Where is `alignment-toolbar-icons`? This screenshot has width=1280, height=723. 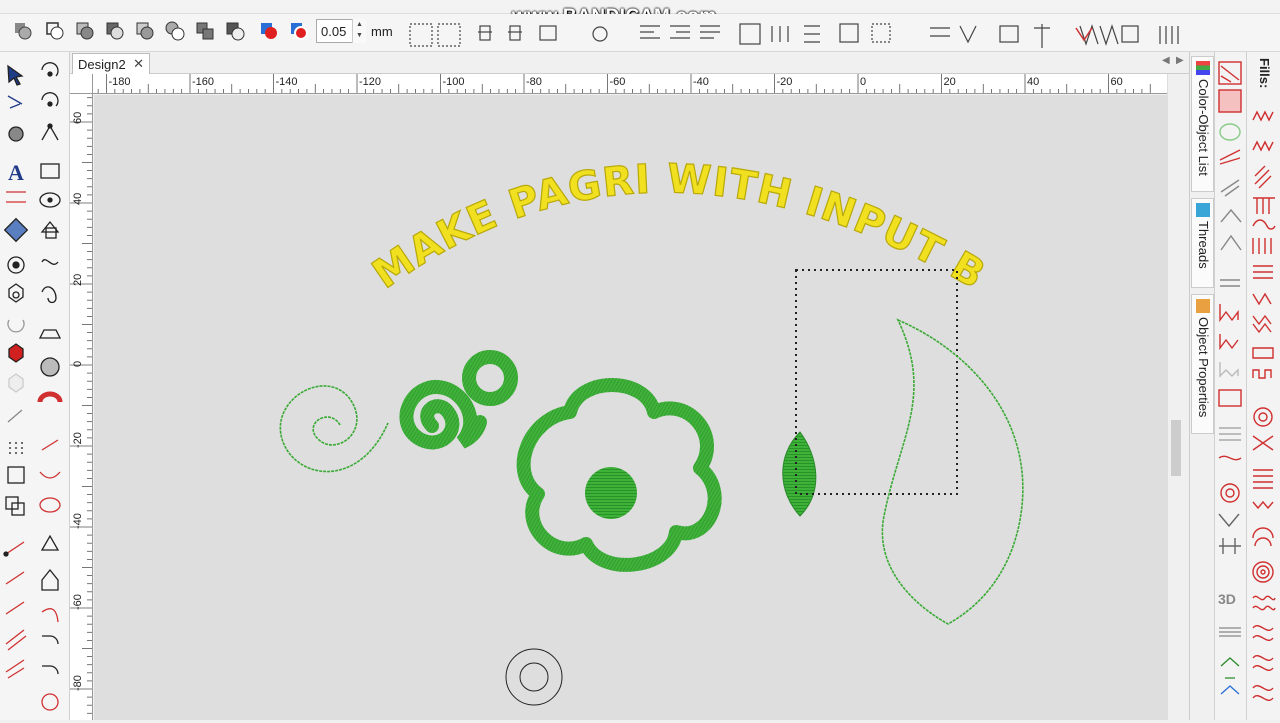
alignment-toolbar-icons is located at coordinates (840, 33).